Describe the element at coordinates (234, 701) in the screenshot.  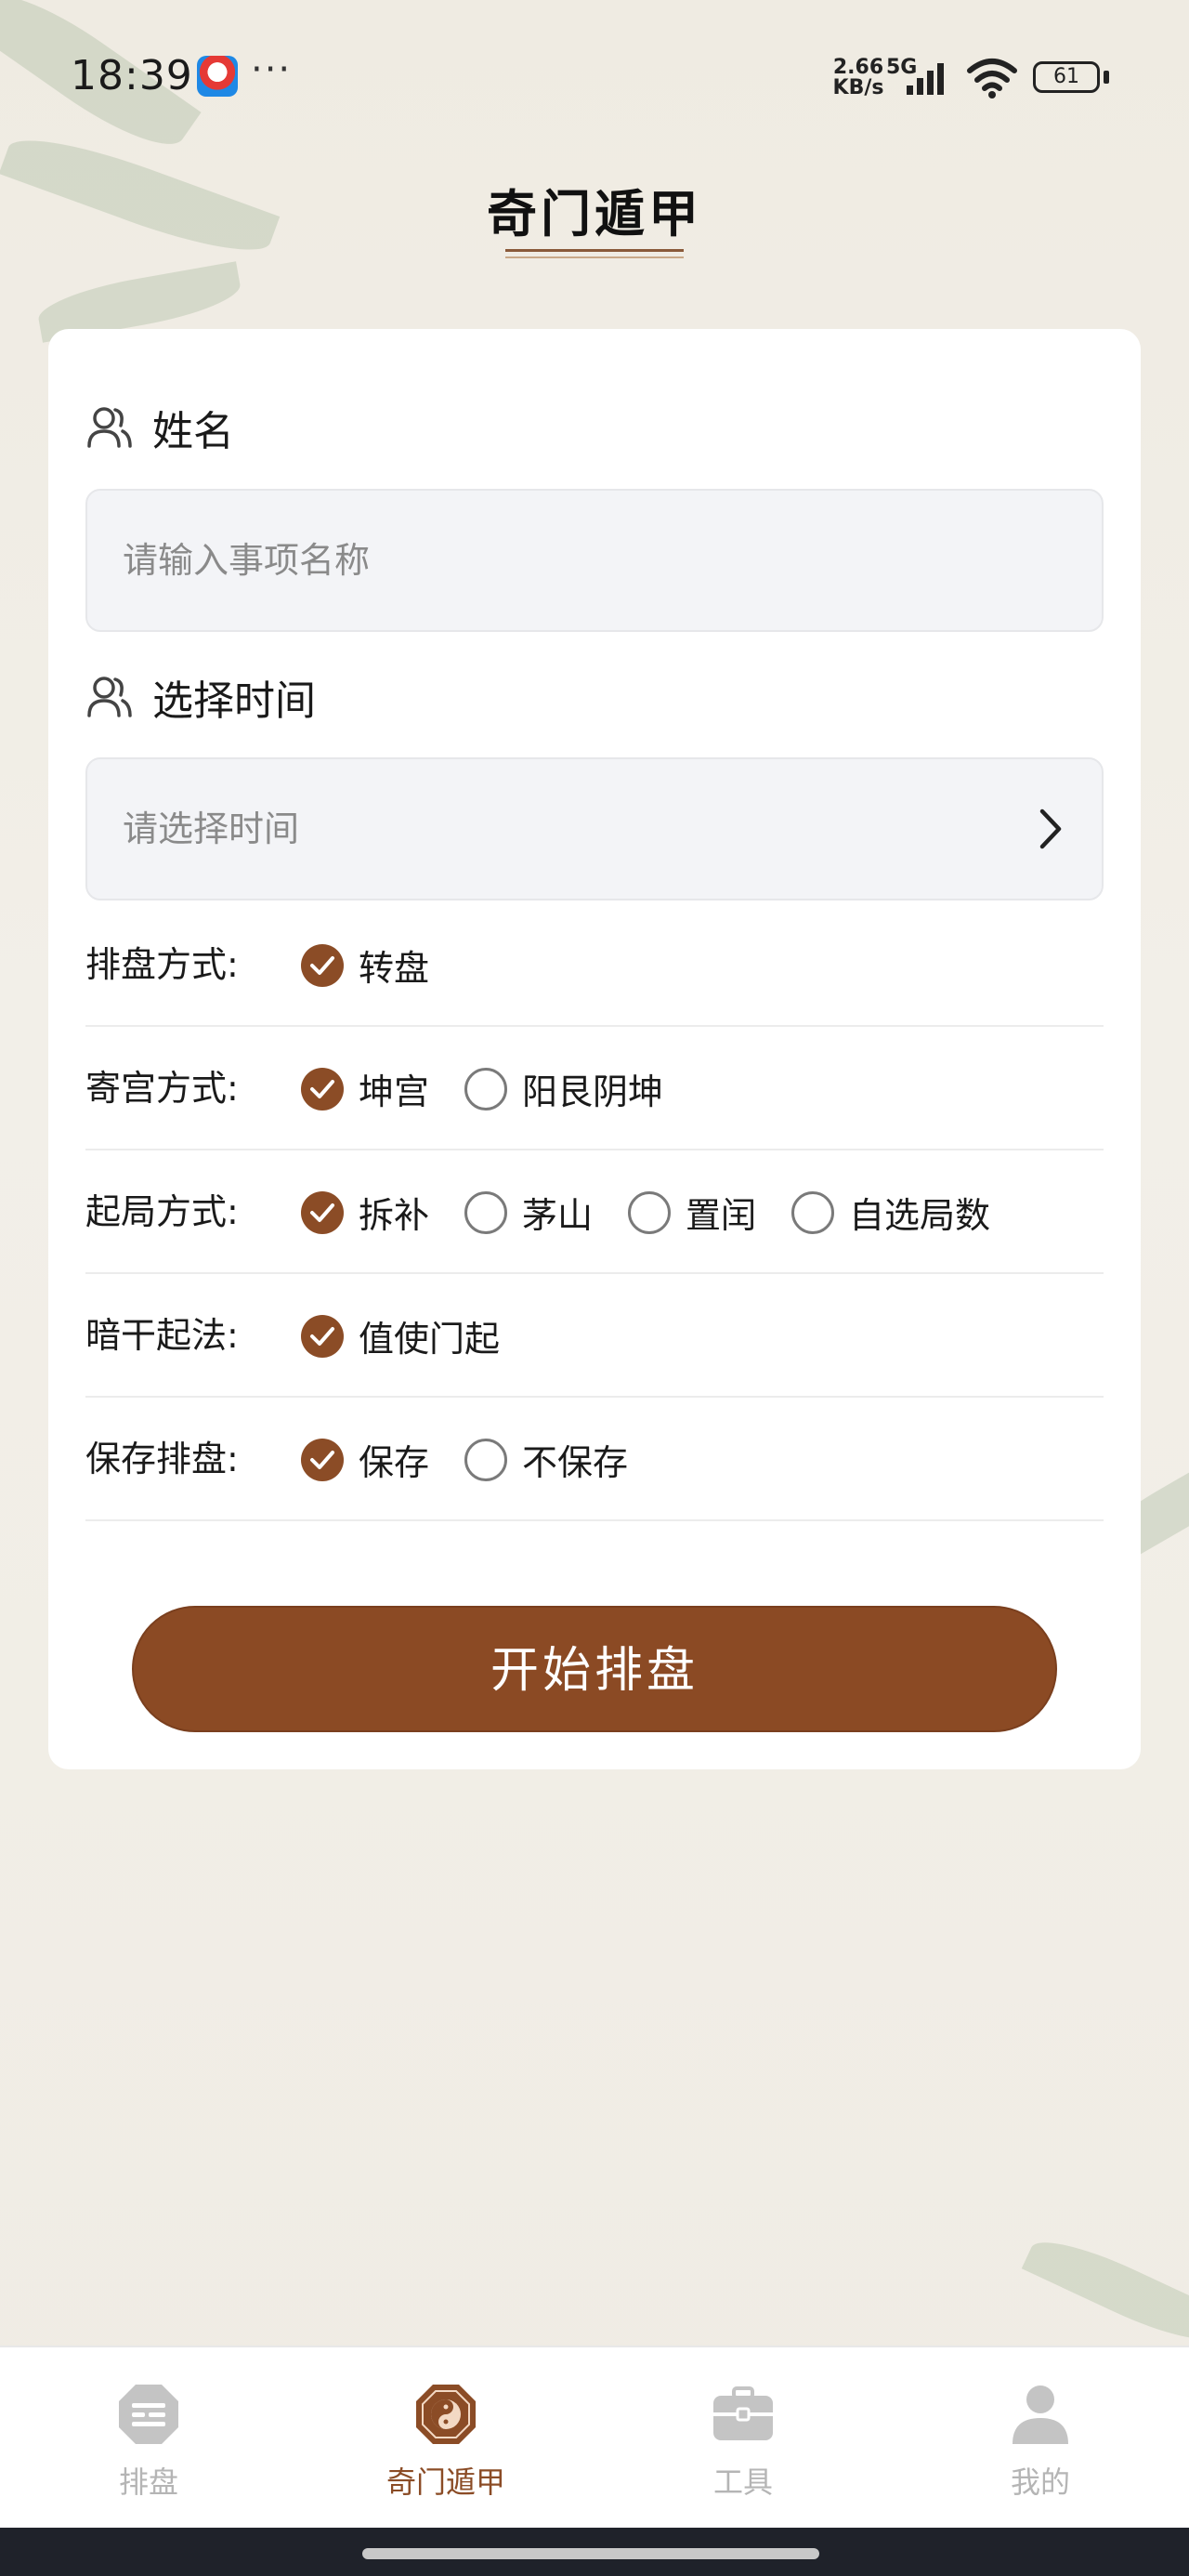
I see `time-label: 选择时间` at that location.